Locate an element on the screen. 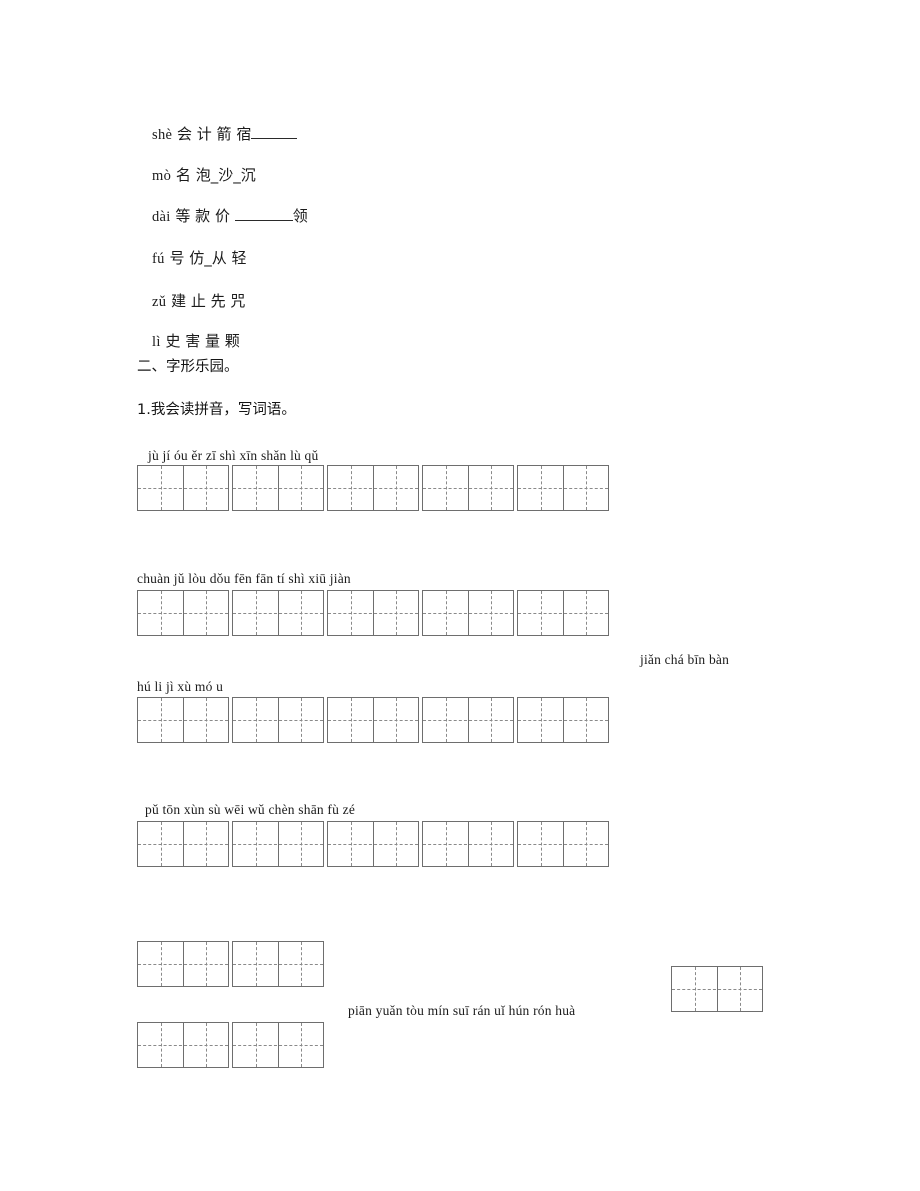 The height and width of the screenshot is (1191, 920). char-line-pinyin: mò is located at coordinates (162, 176).